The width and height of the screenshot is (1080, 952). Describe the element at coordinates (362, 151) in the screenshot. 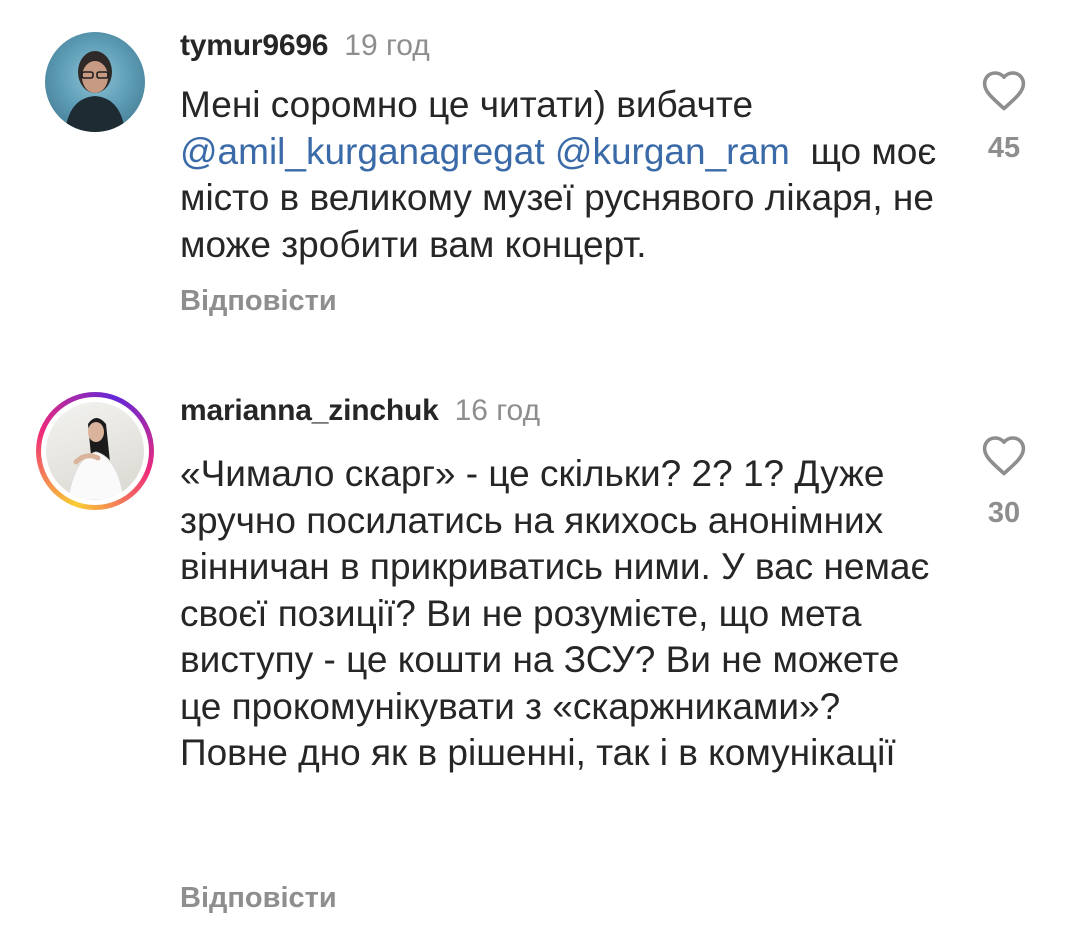

I see `mention-link: @amil_kurganagregat` at that location.